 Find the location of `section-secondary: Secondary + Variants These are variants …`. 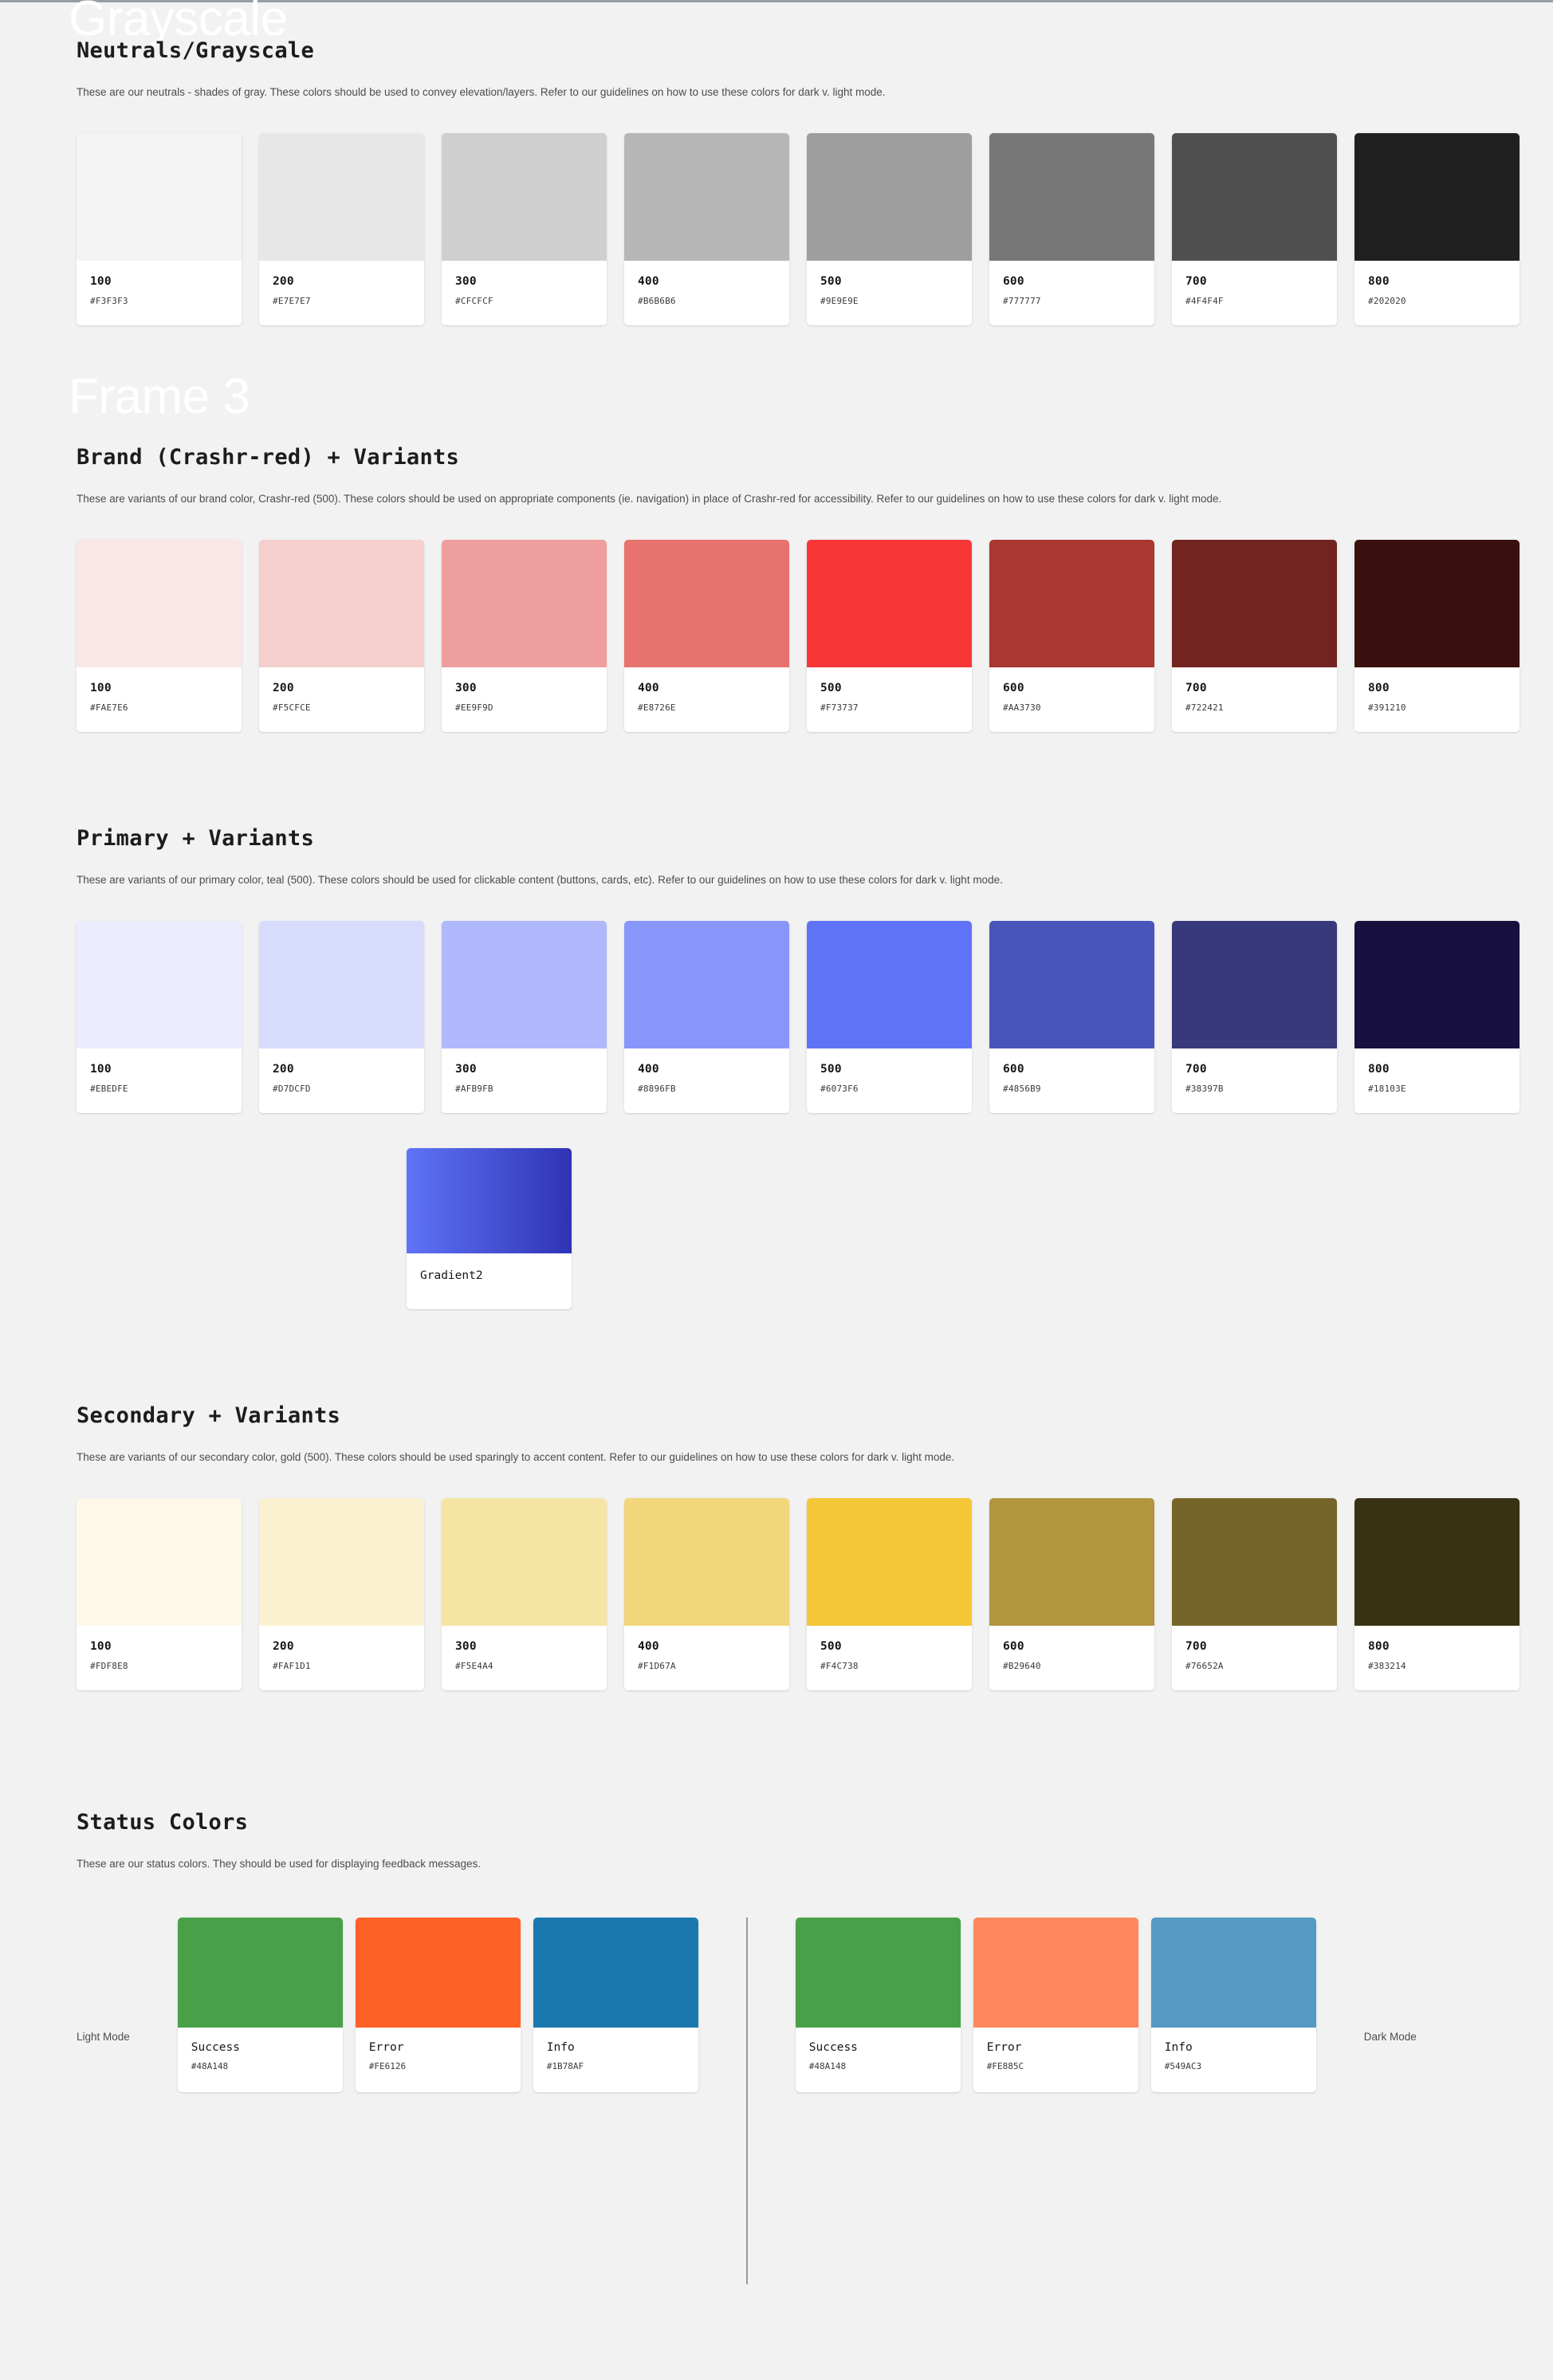

section-secondary: Secondary + Variants These are variants … is located at coordinates (776, 1546).